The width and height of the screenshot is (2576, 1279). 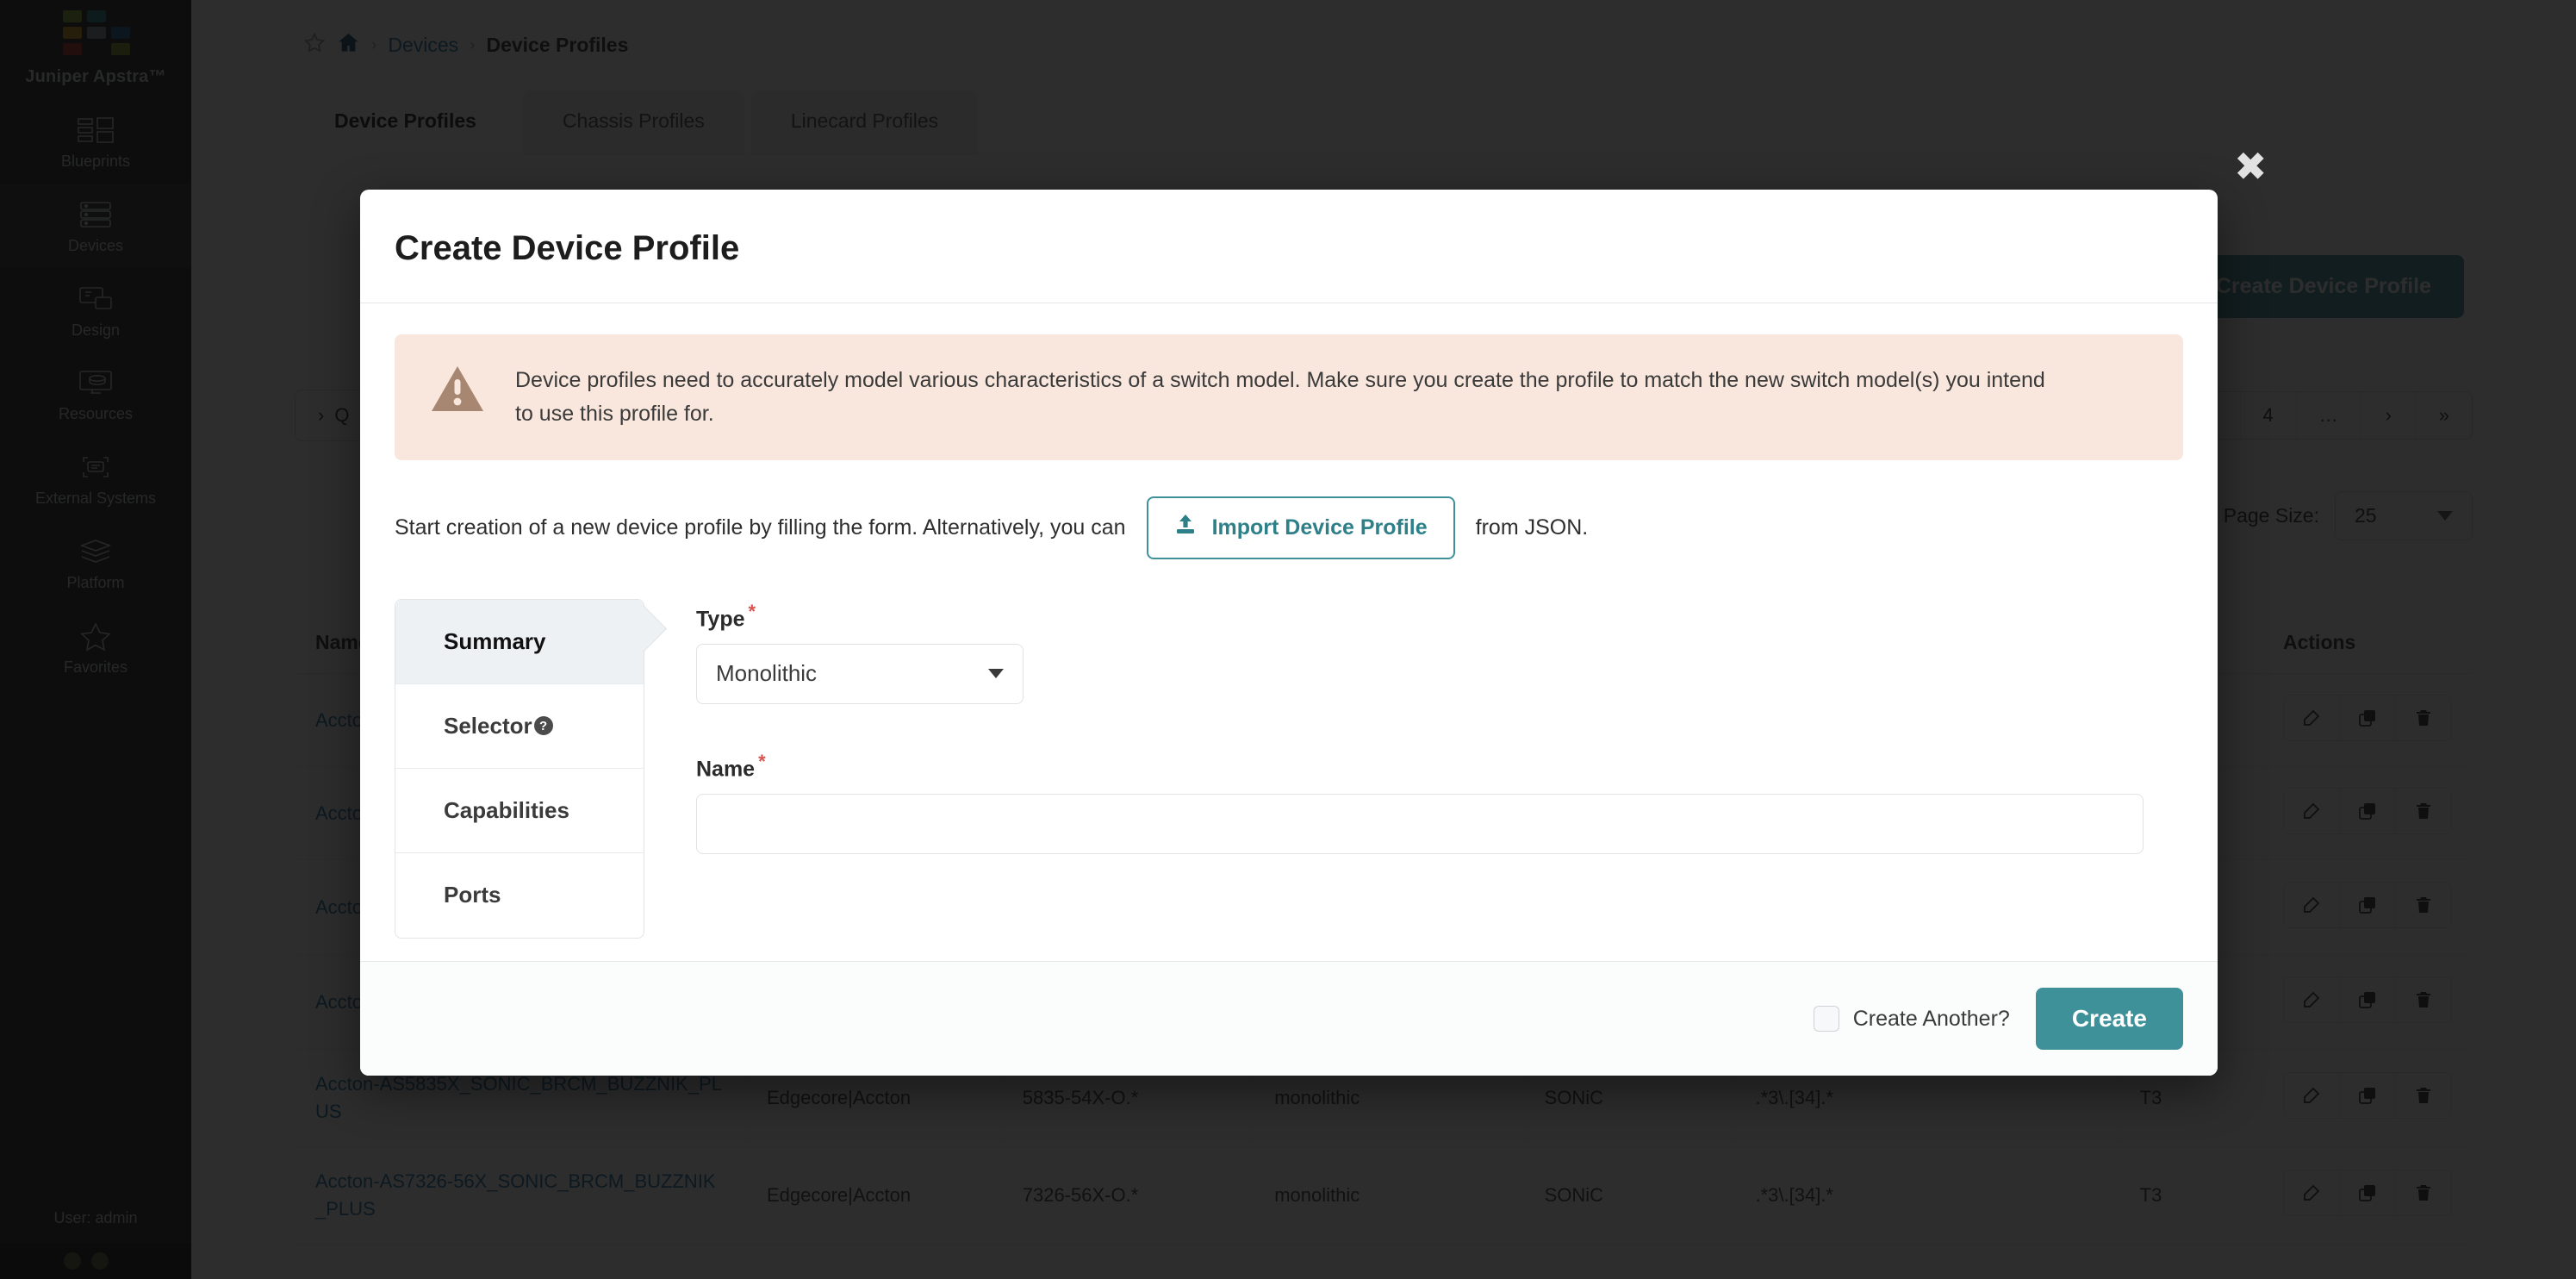 I want to click on chevron-down-icon, so click(x=996, y=674).